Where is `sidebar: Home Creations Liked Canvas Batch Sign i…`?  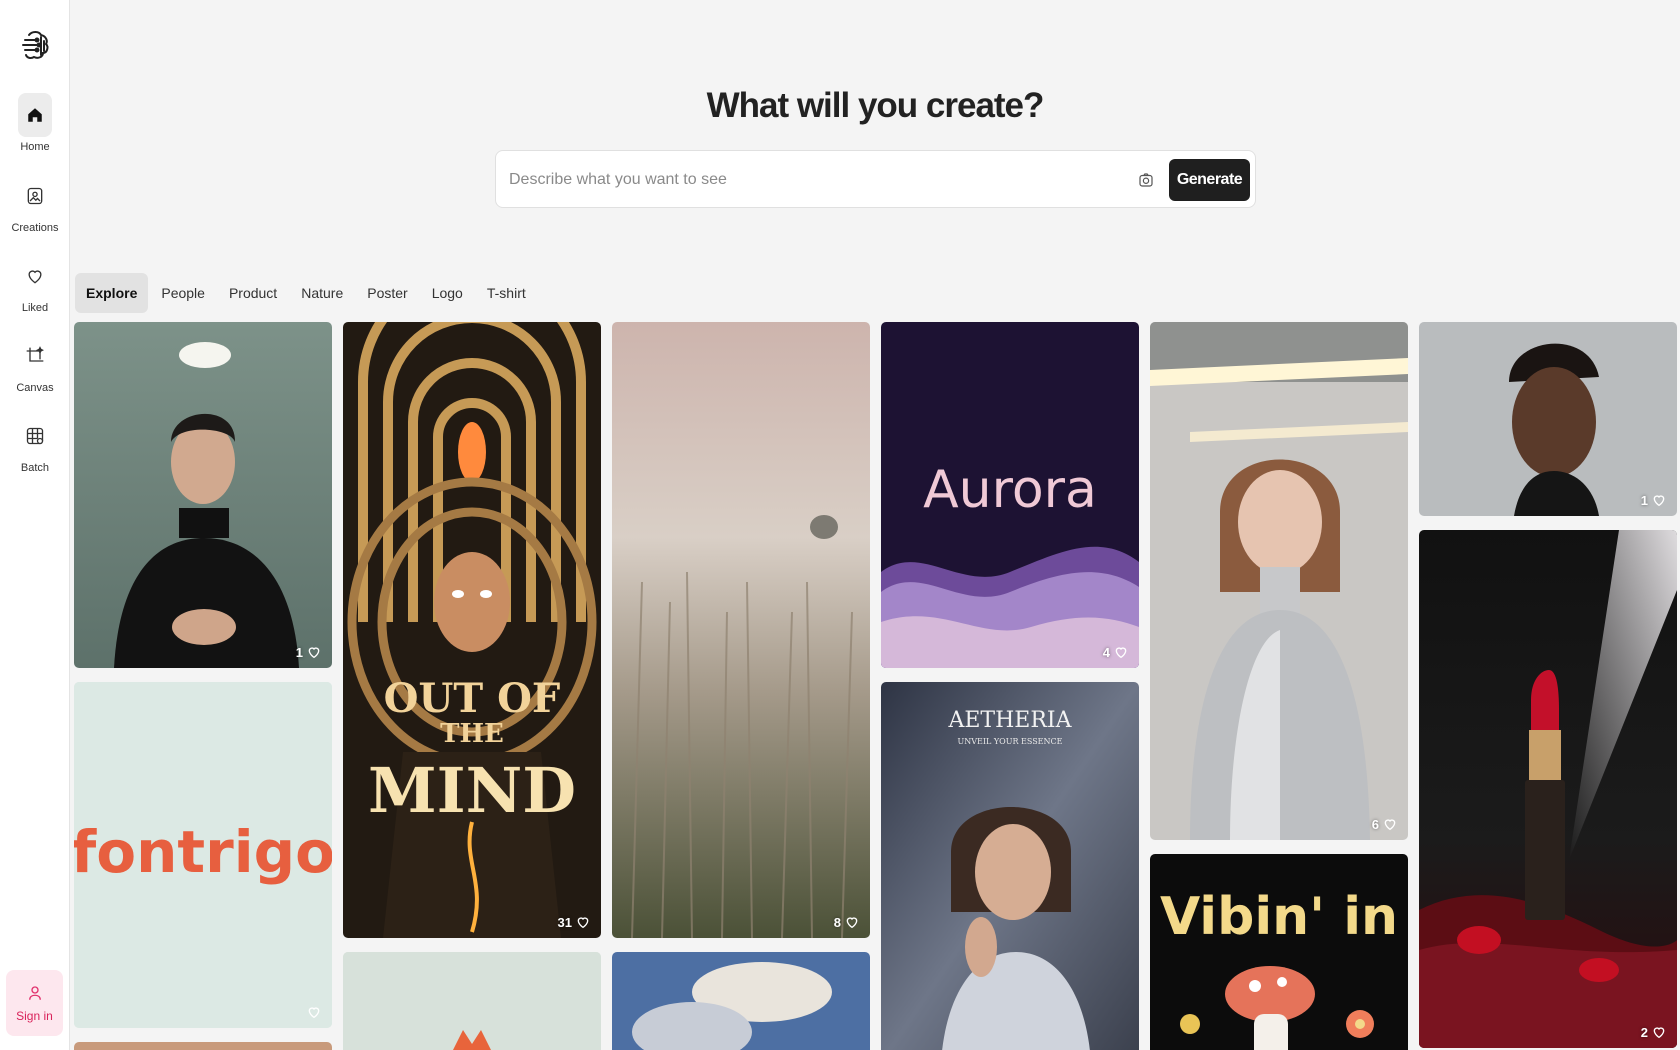 sidebar: Home Creations Liked Canvas Batch Sign i… is located at coordinates (35, 525).